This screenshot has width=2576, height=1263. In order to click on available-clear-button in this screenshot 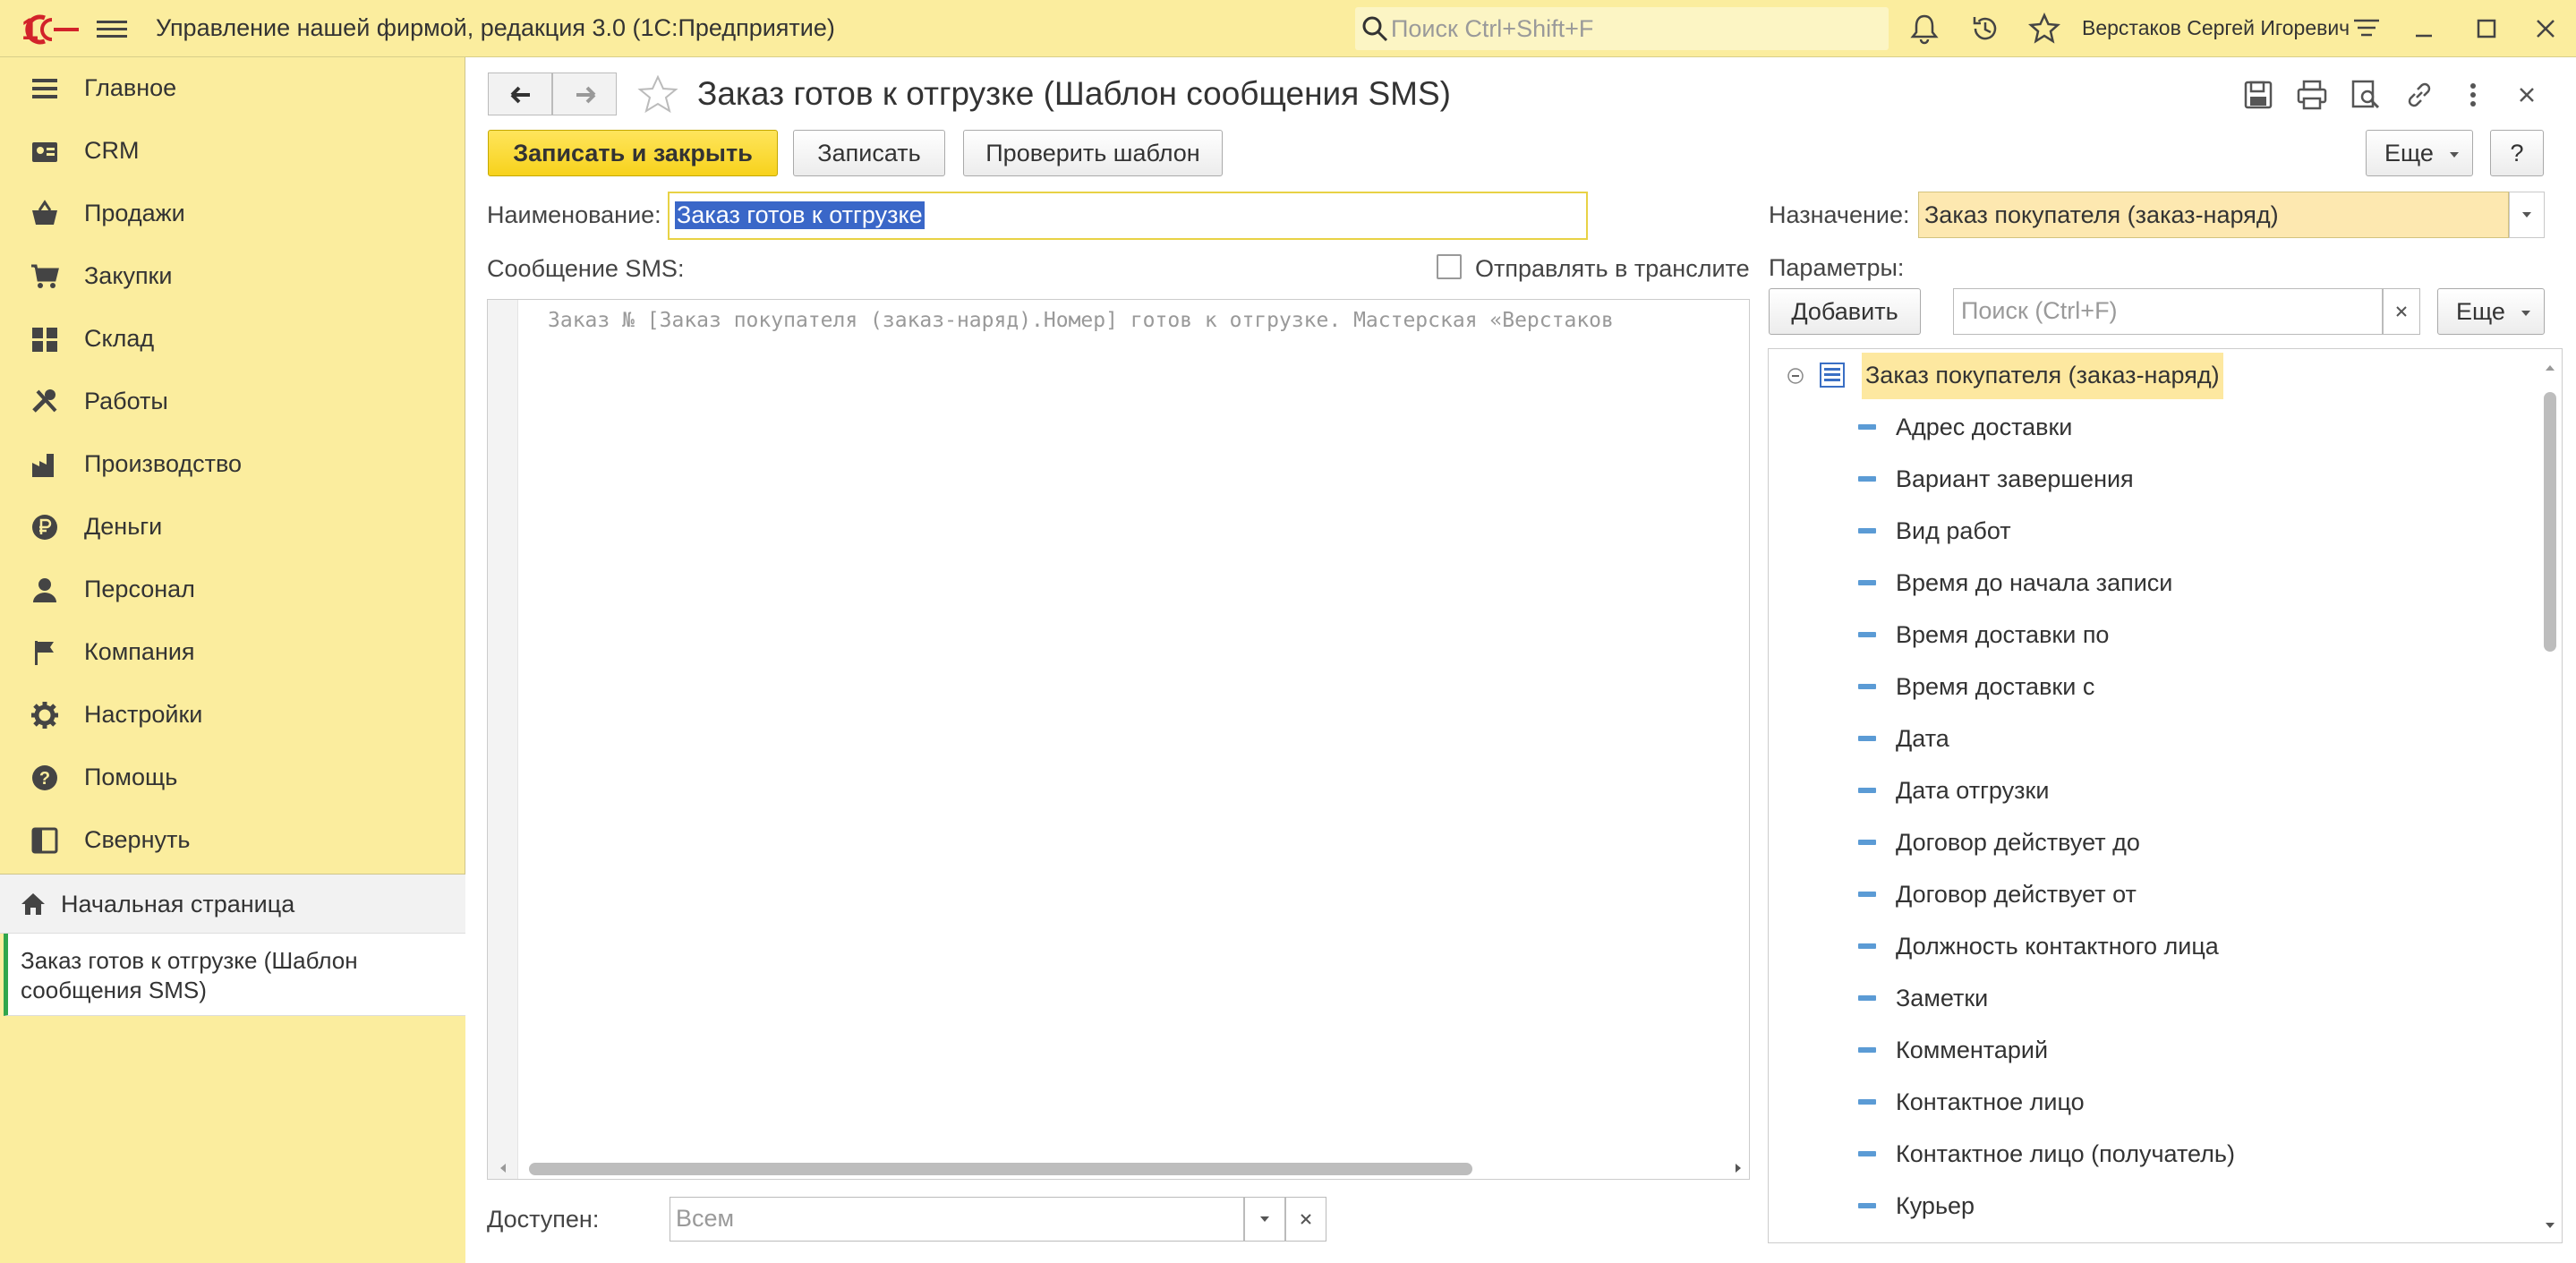, I will do `click(1305, 1220)`.